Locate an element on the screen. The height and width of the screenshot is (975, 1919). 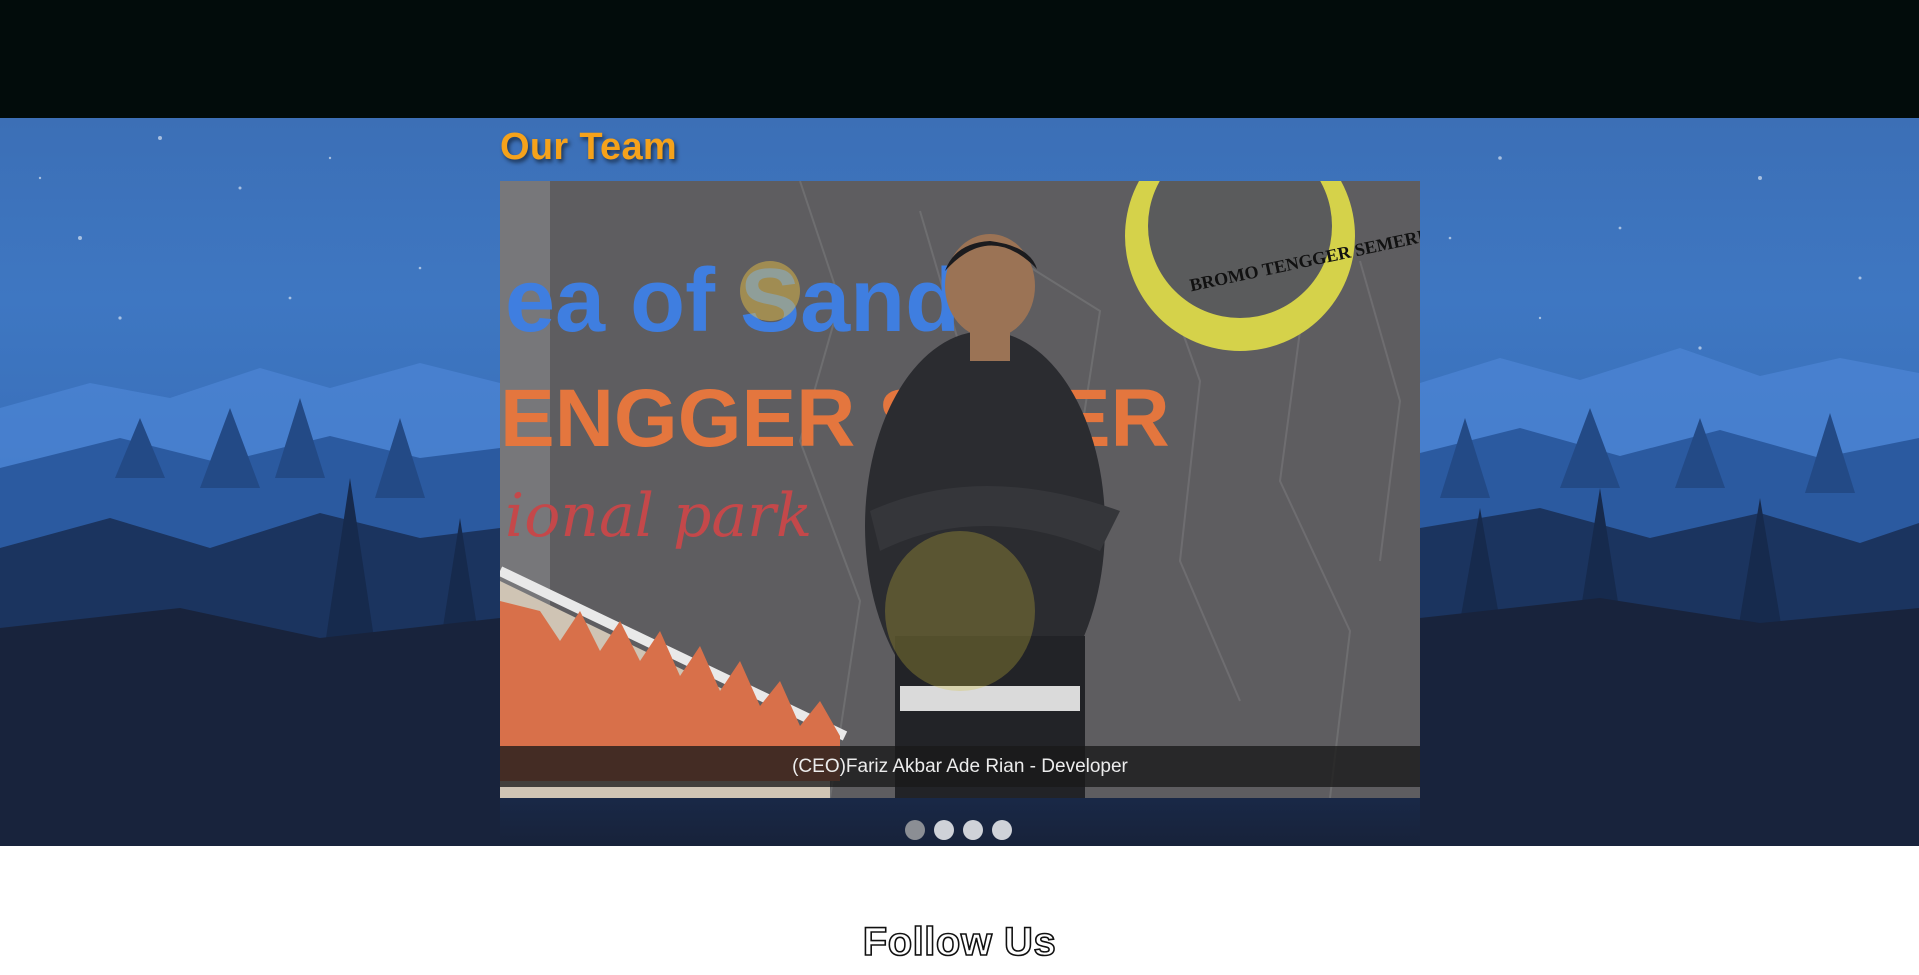
our-team-heading: Our Team is located at coordinates (588, 147).